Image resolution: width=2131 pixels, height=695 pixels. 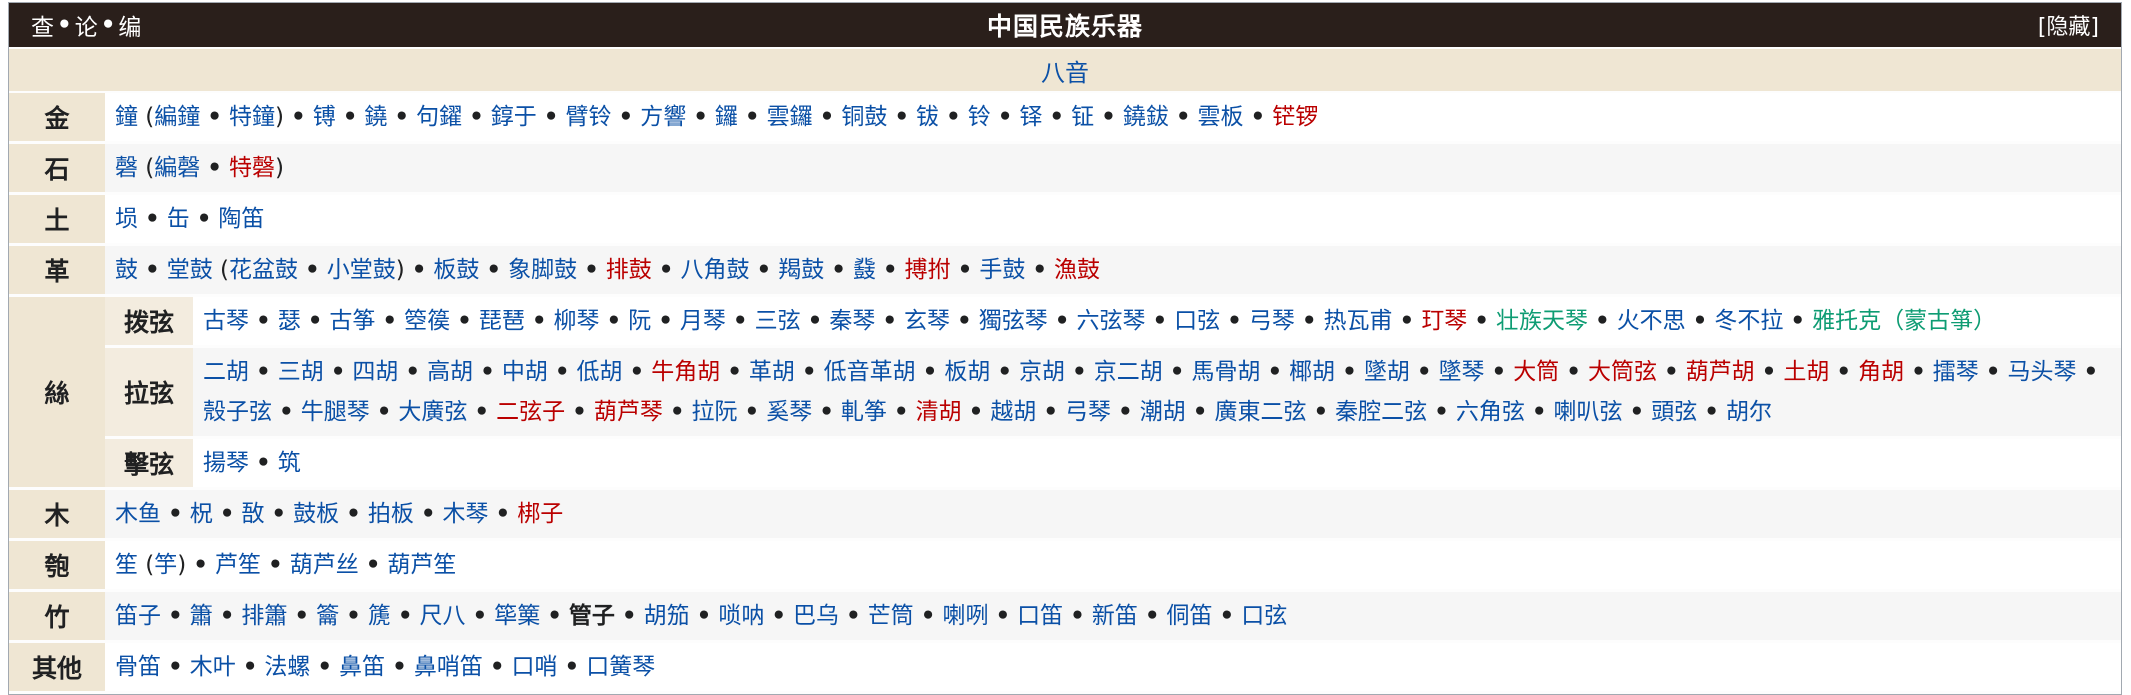 What do you see at coordinates (1002, 270) in the screenshot?
I see `instrument-link: 手鼓` at bounding box center [1002, 270].